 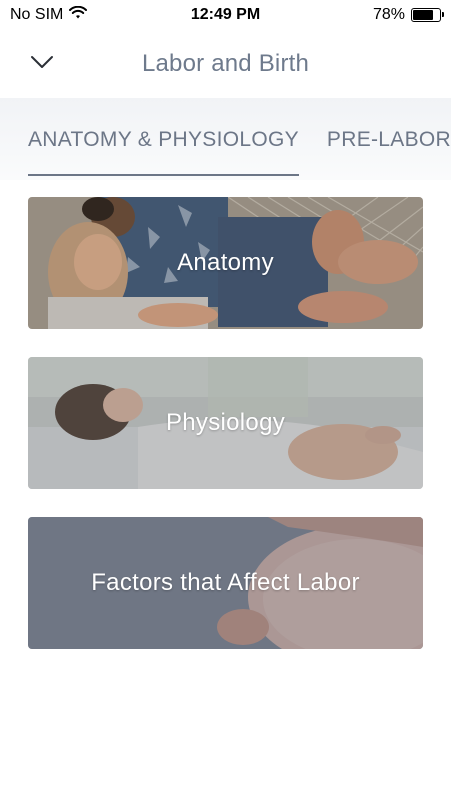 I want to click on chevron-down-icon, so click(x=42, y=64).